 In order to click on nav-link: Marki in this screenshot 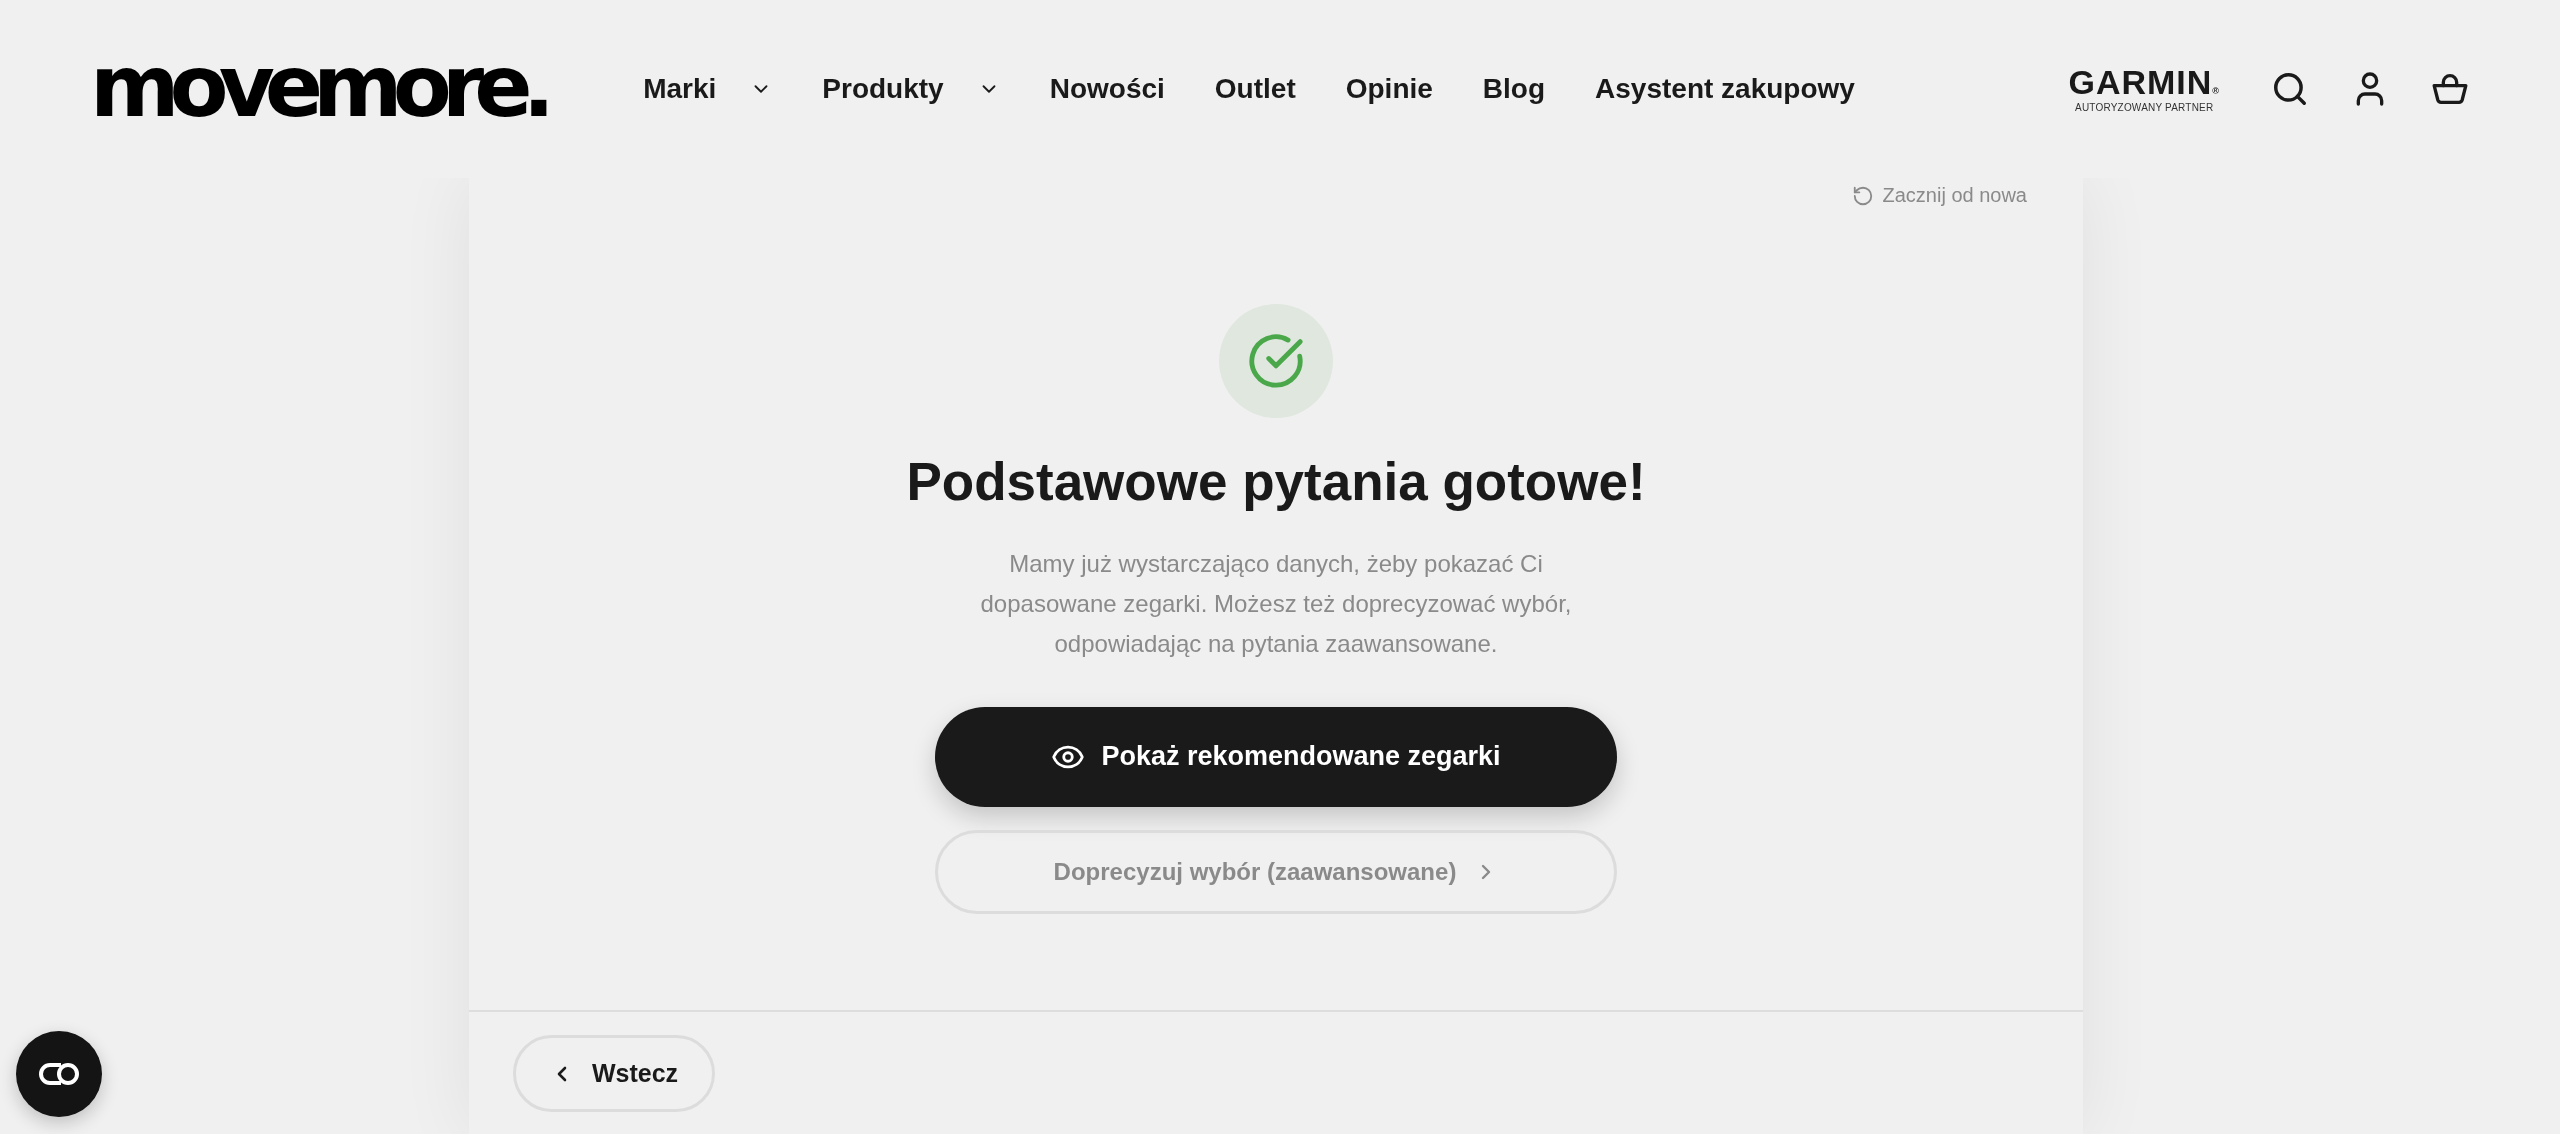, I will do `click(708, 89)`.